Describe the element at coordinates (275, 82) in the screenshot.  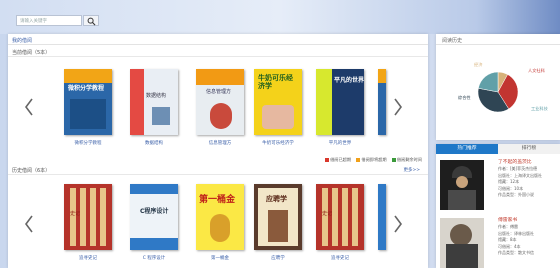
I see `book-cover-title: 牛奶可乐经济学` at that location.